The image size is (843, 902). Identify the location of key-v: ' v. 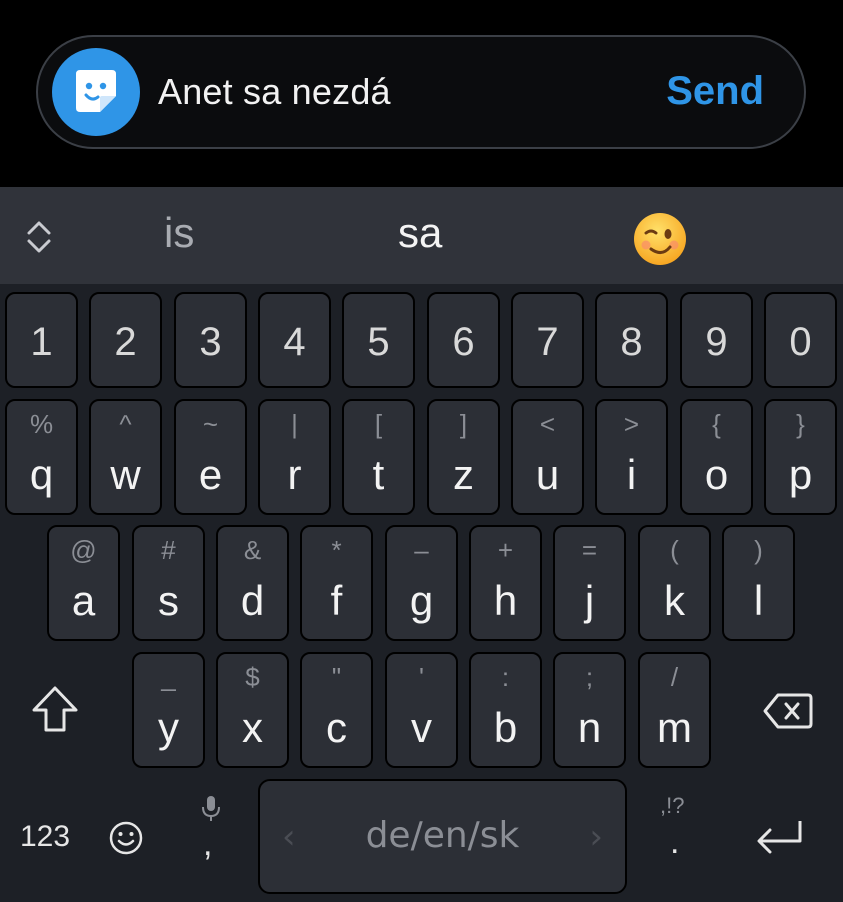
(421, 710).